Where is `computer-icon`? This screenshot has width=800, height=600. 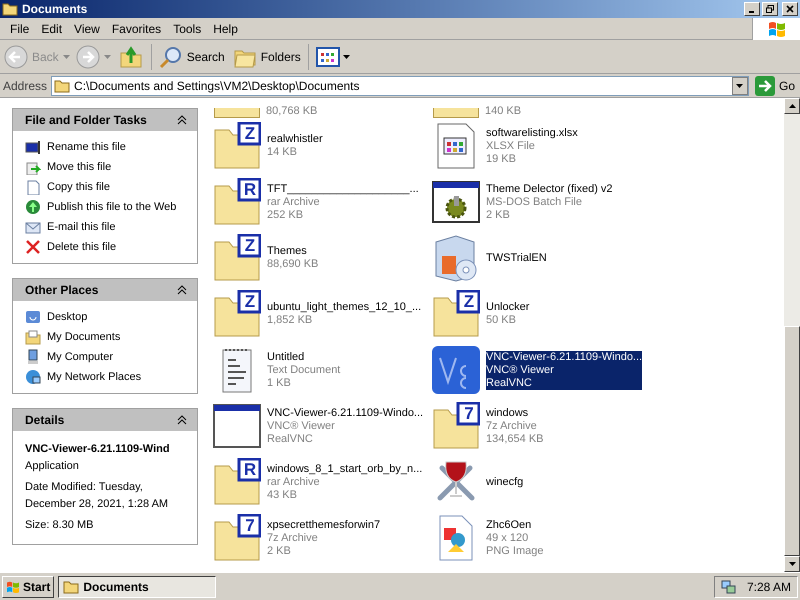
computer-icon is located at coordinates (33, 357).